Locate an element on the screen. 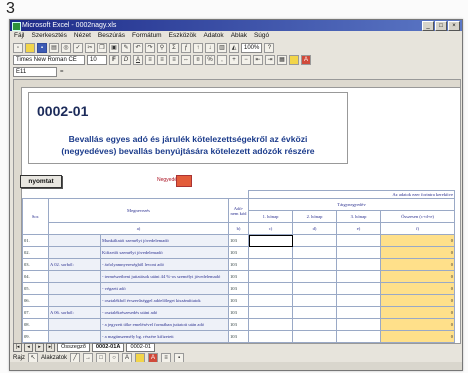 The image size is (468, 373). menu-window: Ablak is located at coordinates (239, 36).